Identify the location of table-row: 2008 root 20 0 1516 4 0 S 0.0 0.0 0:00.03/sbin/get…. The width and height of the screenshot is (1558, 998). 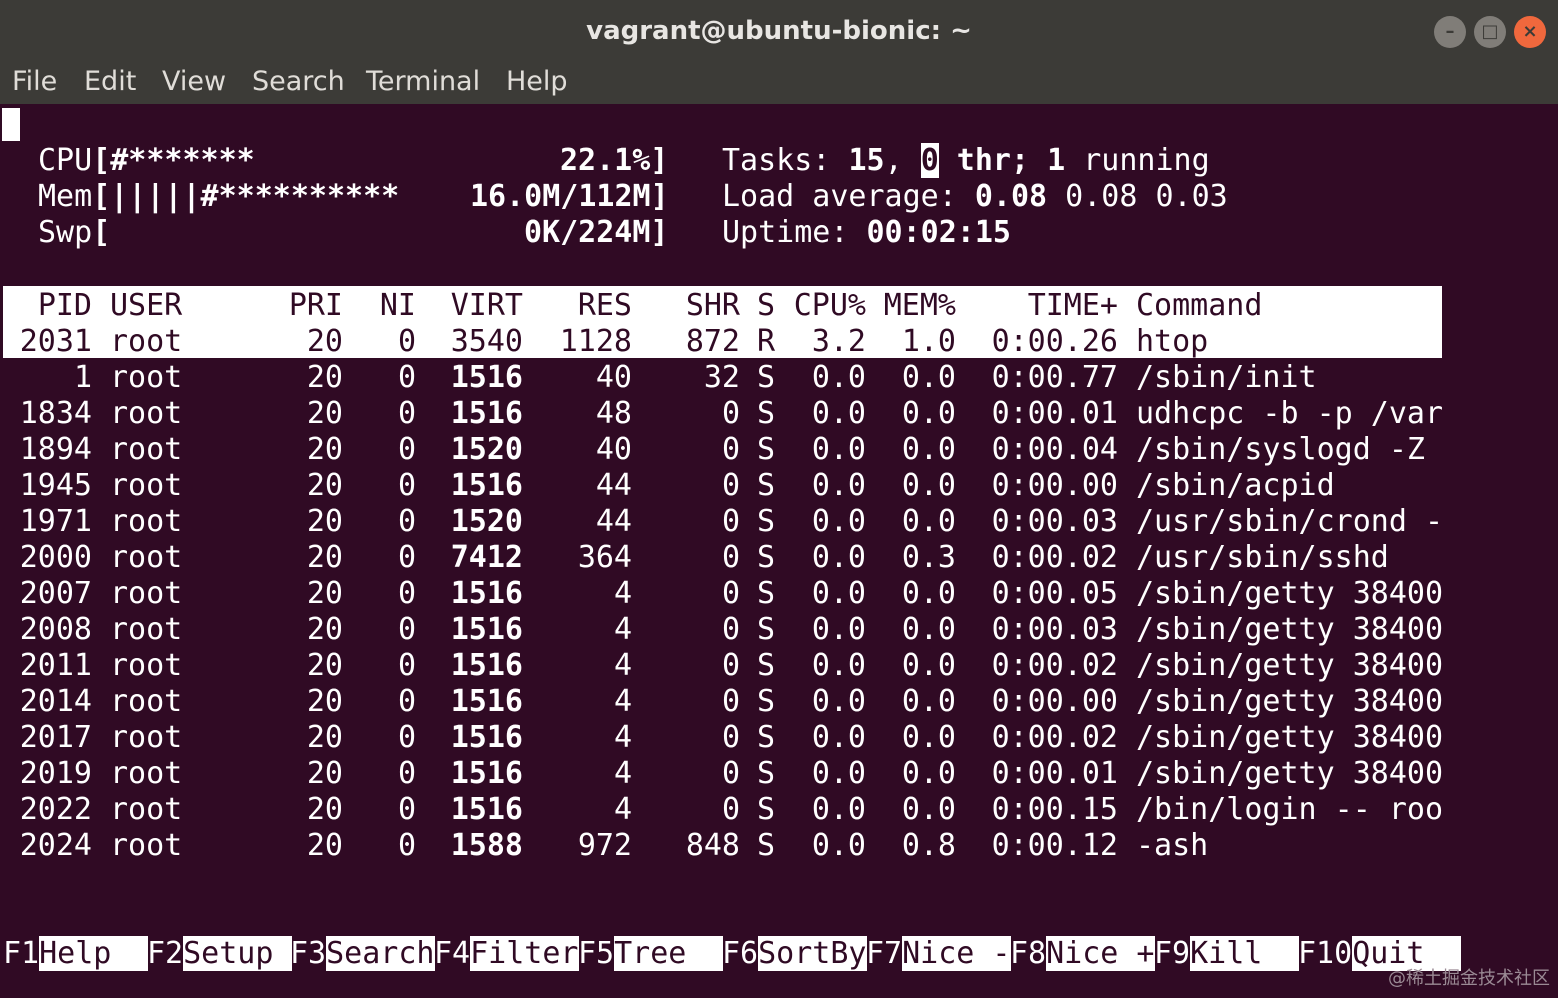
(779, 630).